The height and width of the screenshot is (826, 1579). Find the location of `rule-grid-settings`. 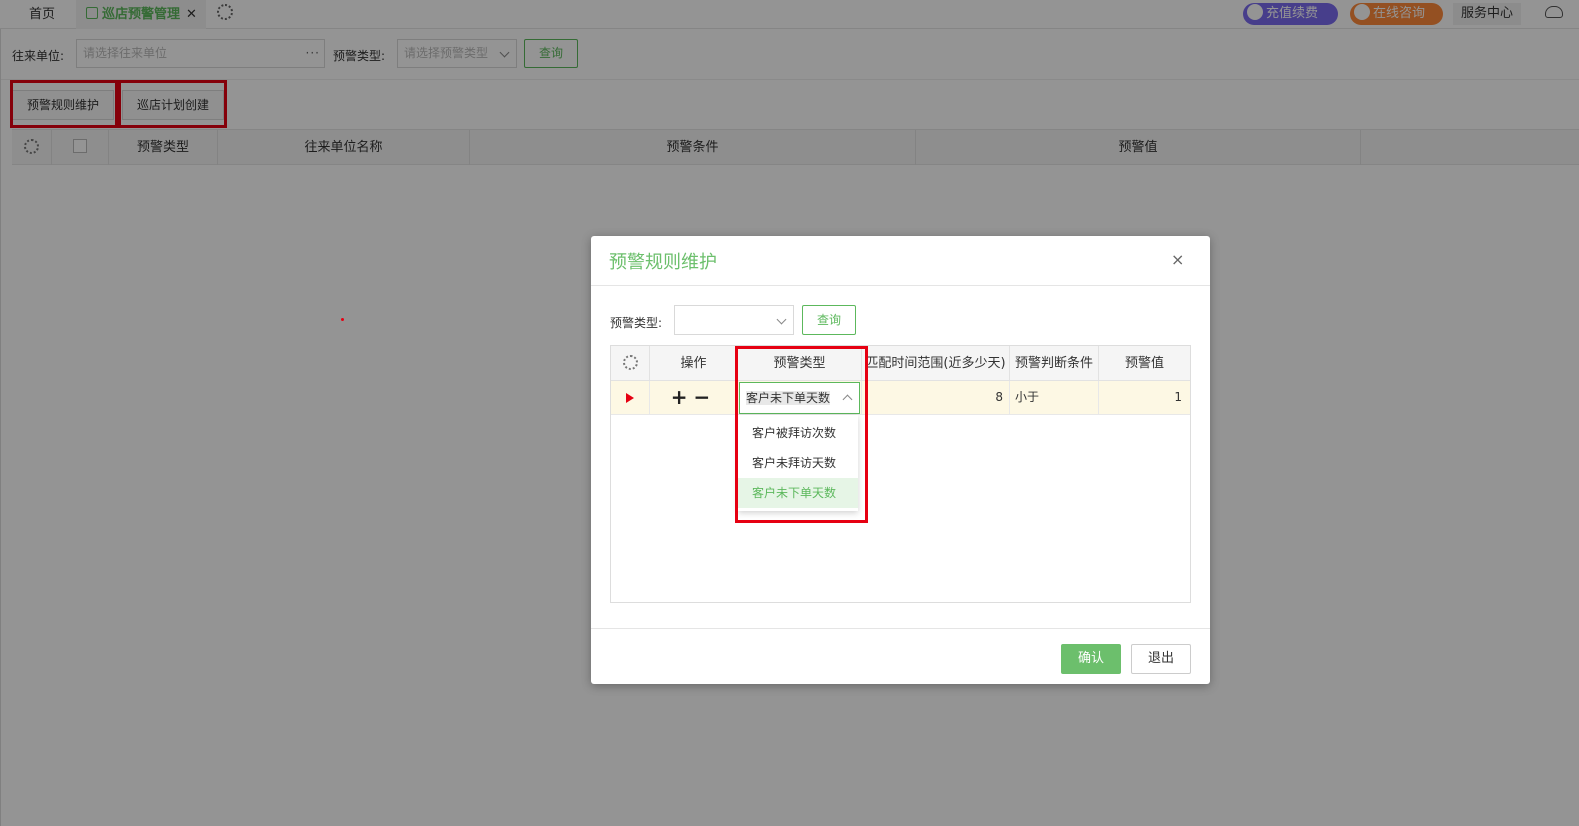

rule-grid-settings is located at coordinates (630, 363).